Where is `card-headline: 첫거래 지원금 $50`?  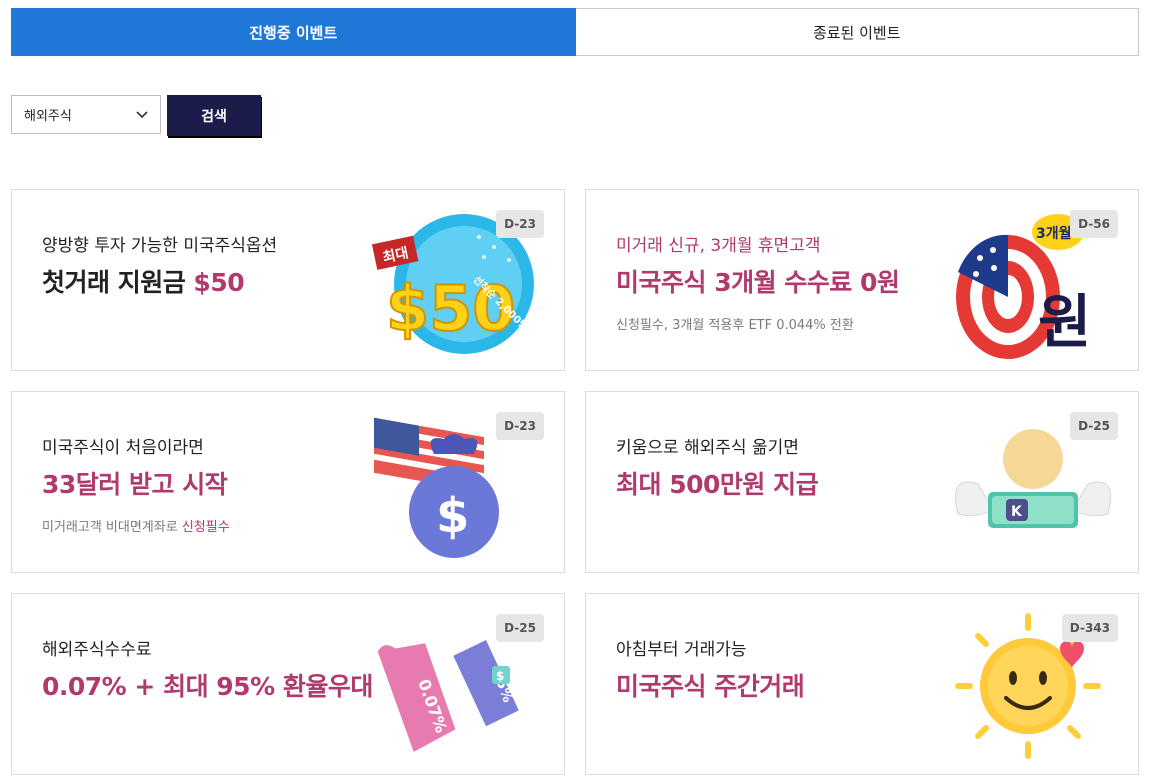
card-headline: 첫거래 지원금 $50 is located at coordinates (143, 281).